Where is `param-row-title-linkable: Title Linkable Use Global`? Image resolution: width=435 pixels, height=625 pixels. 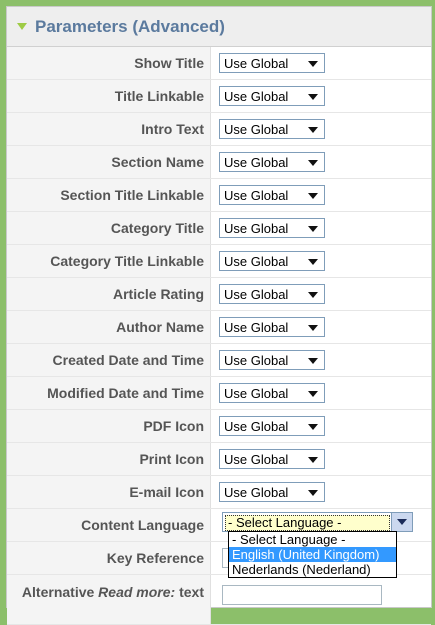
param-row-title-linkable: Title Linkable Use Global is located at coordinates (219, 96).